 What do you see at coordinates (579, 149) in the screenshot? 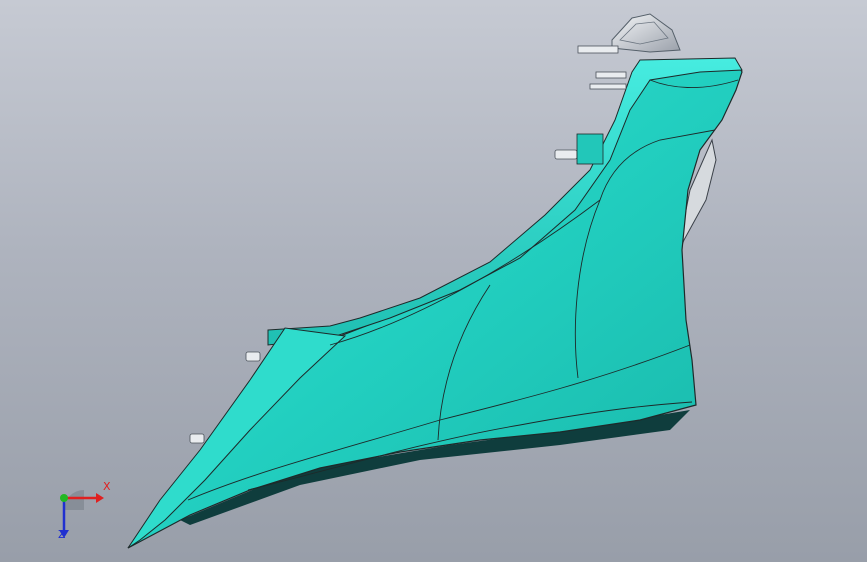
I see `pin-mid` at bounding box center [579, 149].